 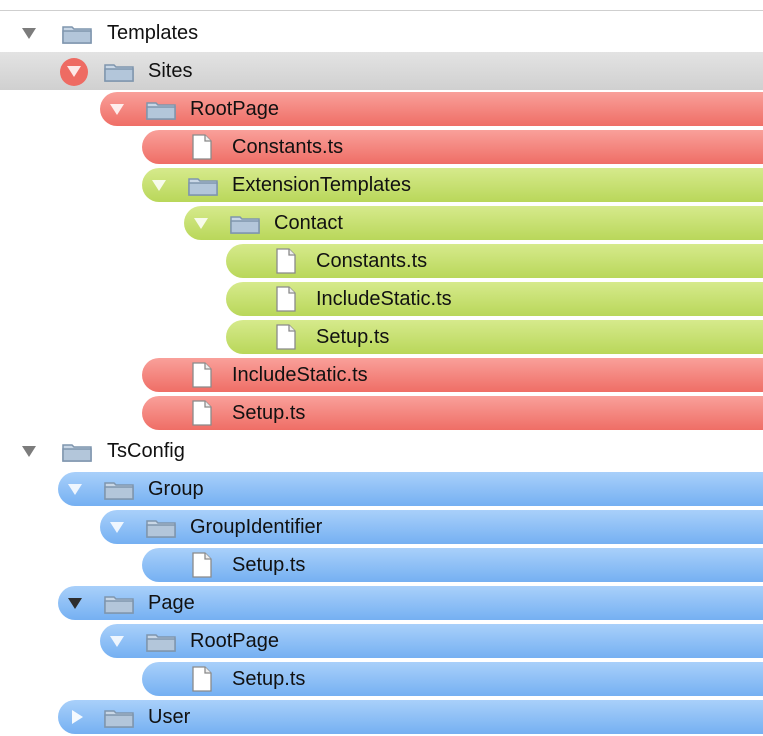 I want to click on tree-row-includestatic: IncludeStatic.ts, so click(x=381, y=375).